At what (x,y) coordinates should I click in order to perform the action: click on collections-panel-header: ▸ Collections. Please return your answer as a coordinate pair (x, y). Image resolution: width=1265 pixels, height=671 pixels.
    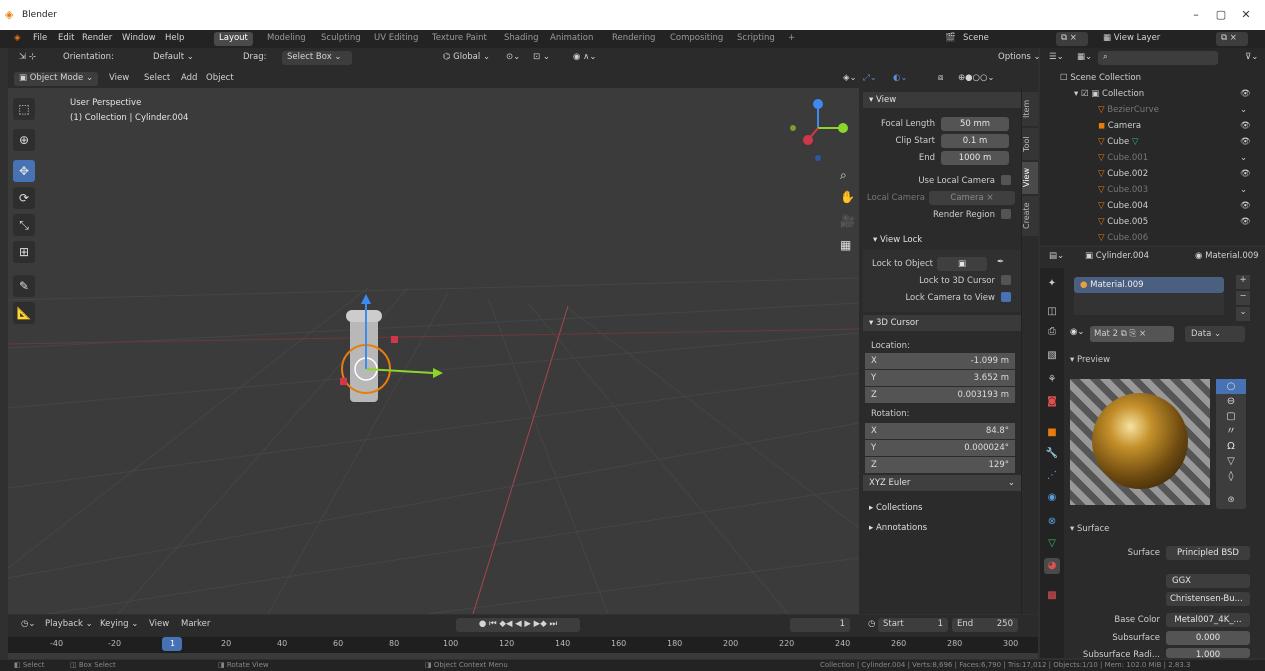
    Looking at the image, I should click on (895, 508).